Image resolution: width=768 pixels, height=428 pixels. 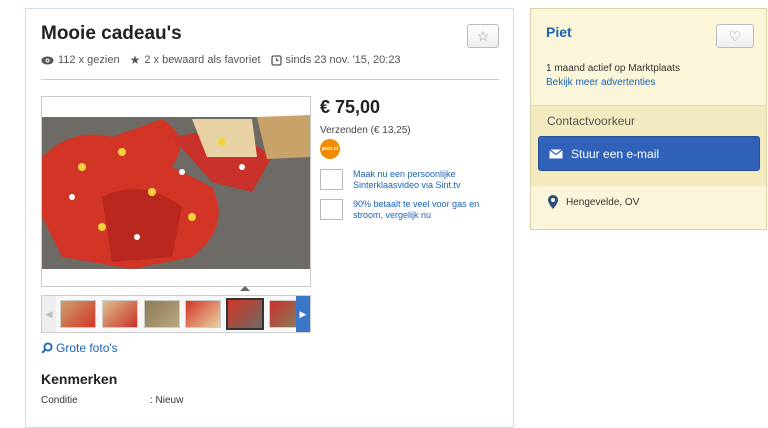 I want to click on active-thumbnail-pointer, so click(x=245, y=288).